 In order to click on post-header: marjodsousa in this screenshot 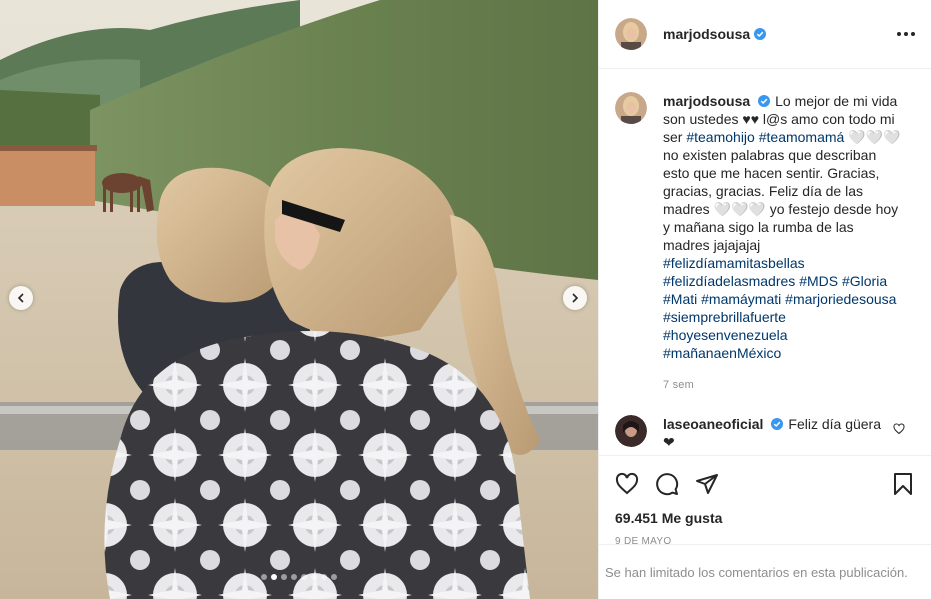, I will do `click(765, 34)`.